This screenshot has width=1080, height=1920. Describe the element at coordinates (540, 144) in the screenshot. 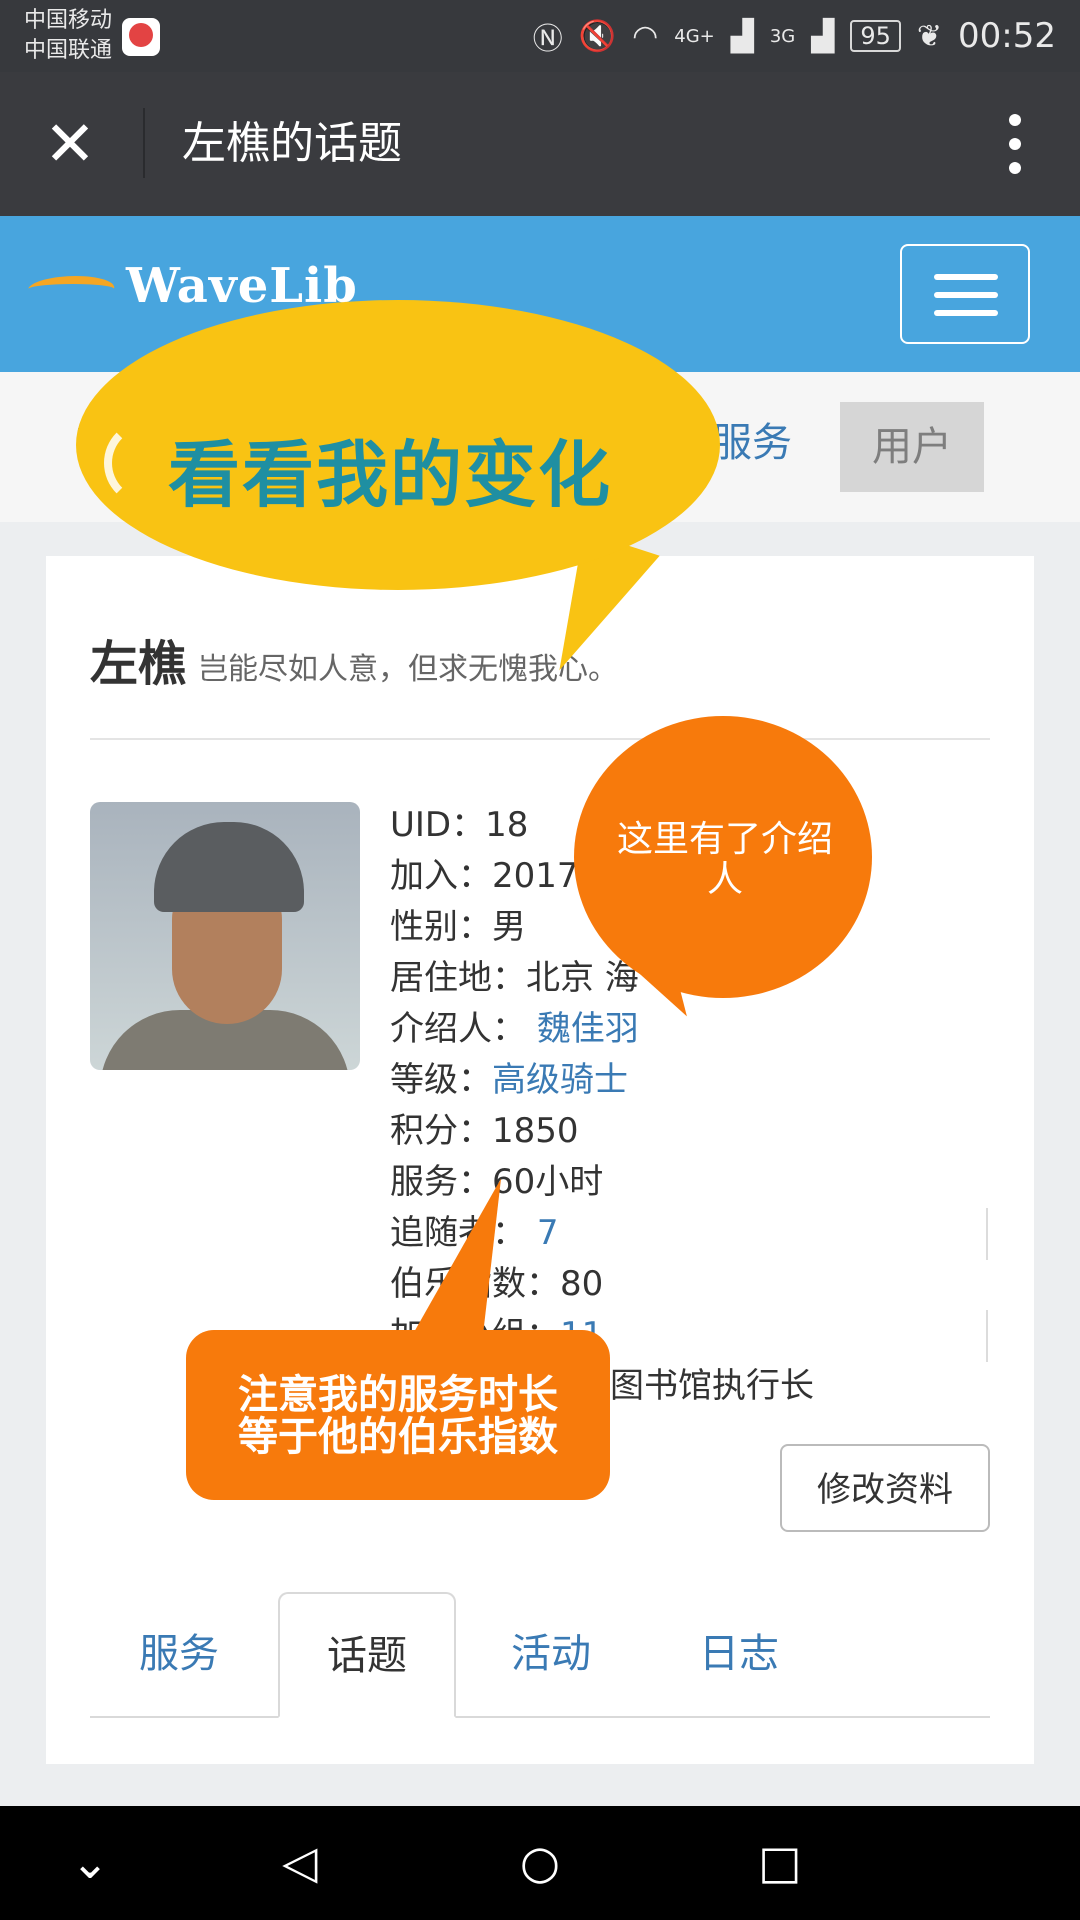

I see `wechat-title-bar: ✕ 左樵的话题` at that location.